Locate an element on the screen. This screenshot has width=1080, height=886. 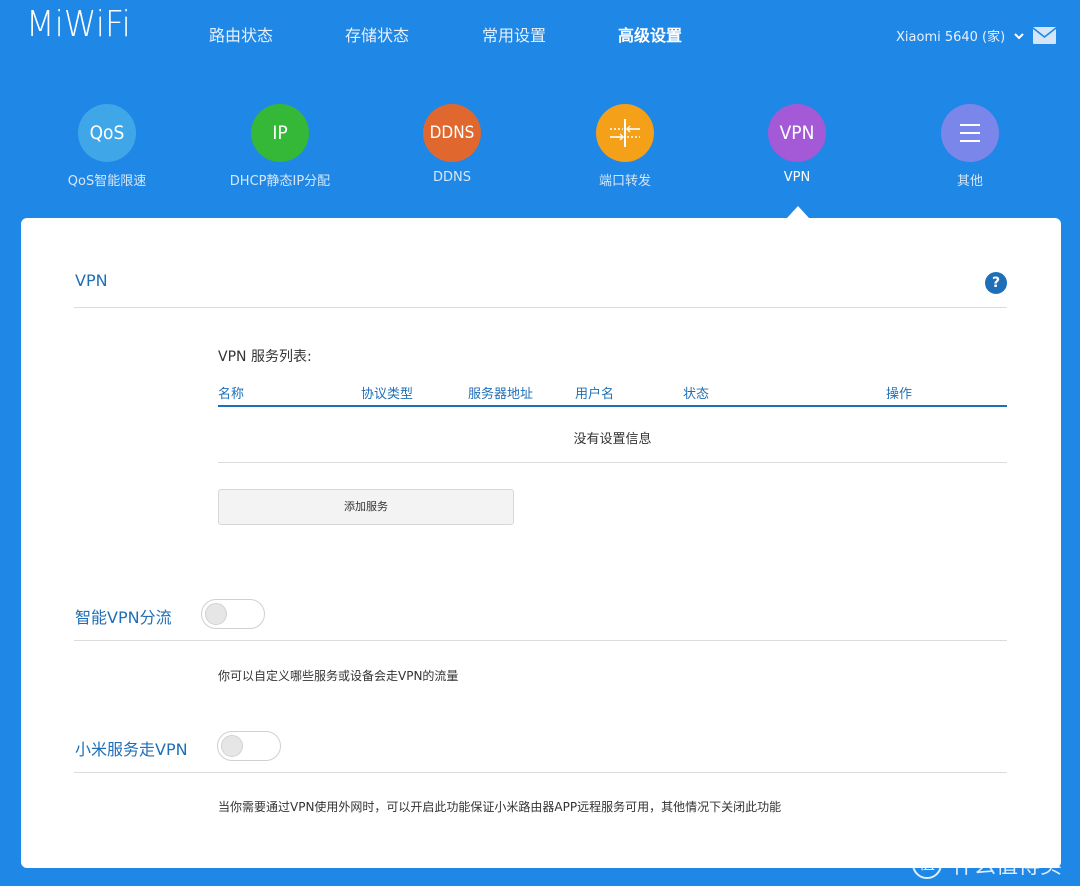
smart-vpn-toggle is located at coordinates (233, 614).